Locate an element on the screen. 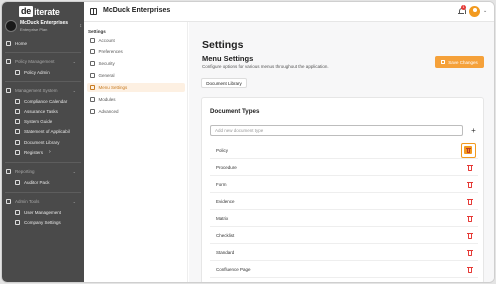 The image size is (496, 284). sidebar-item-registers: Registers › is located at coordinates (48, 152).